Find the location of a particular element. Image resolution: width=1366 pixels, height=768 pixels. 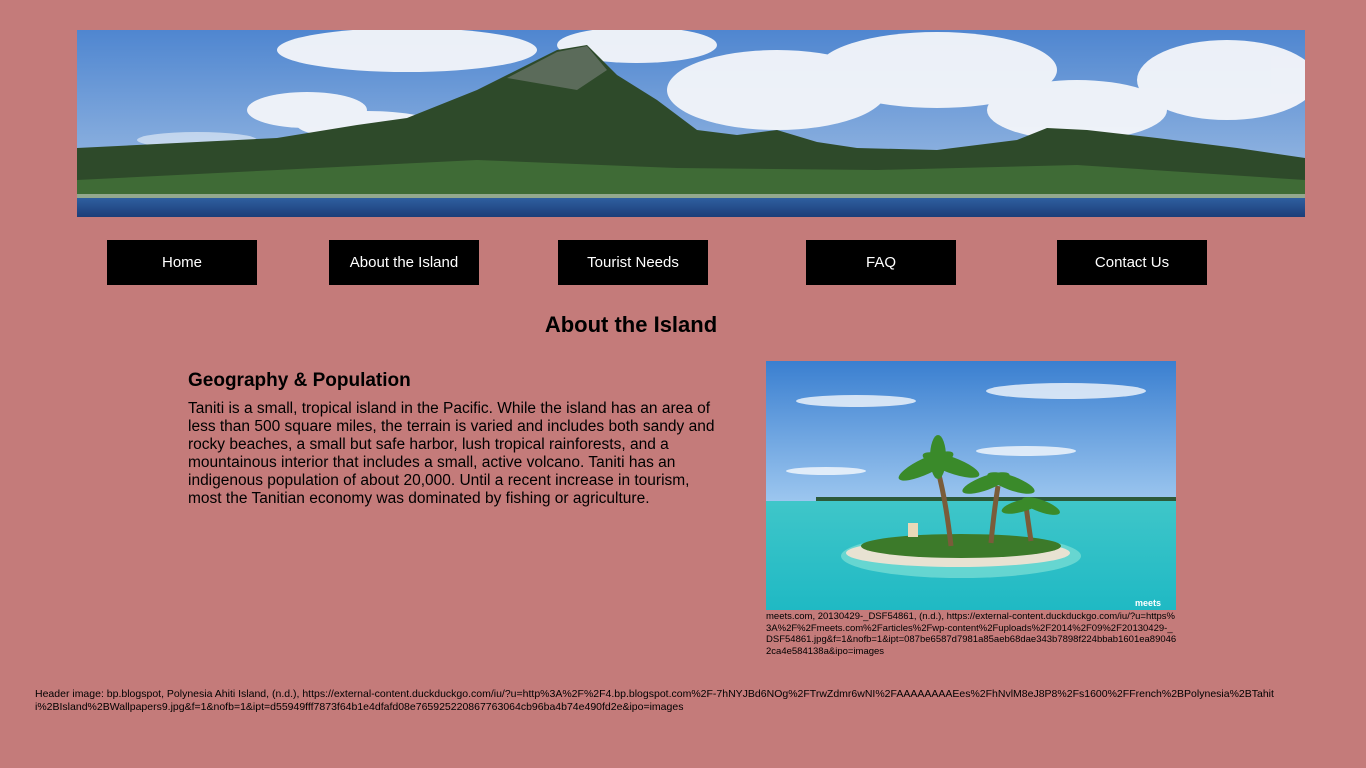

nav-contact-us-button: Contact Us is located at coordinates (1132, 262).